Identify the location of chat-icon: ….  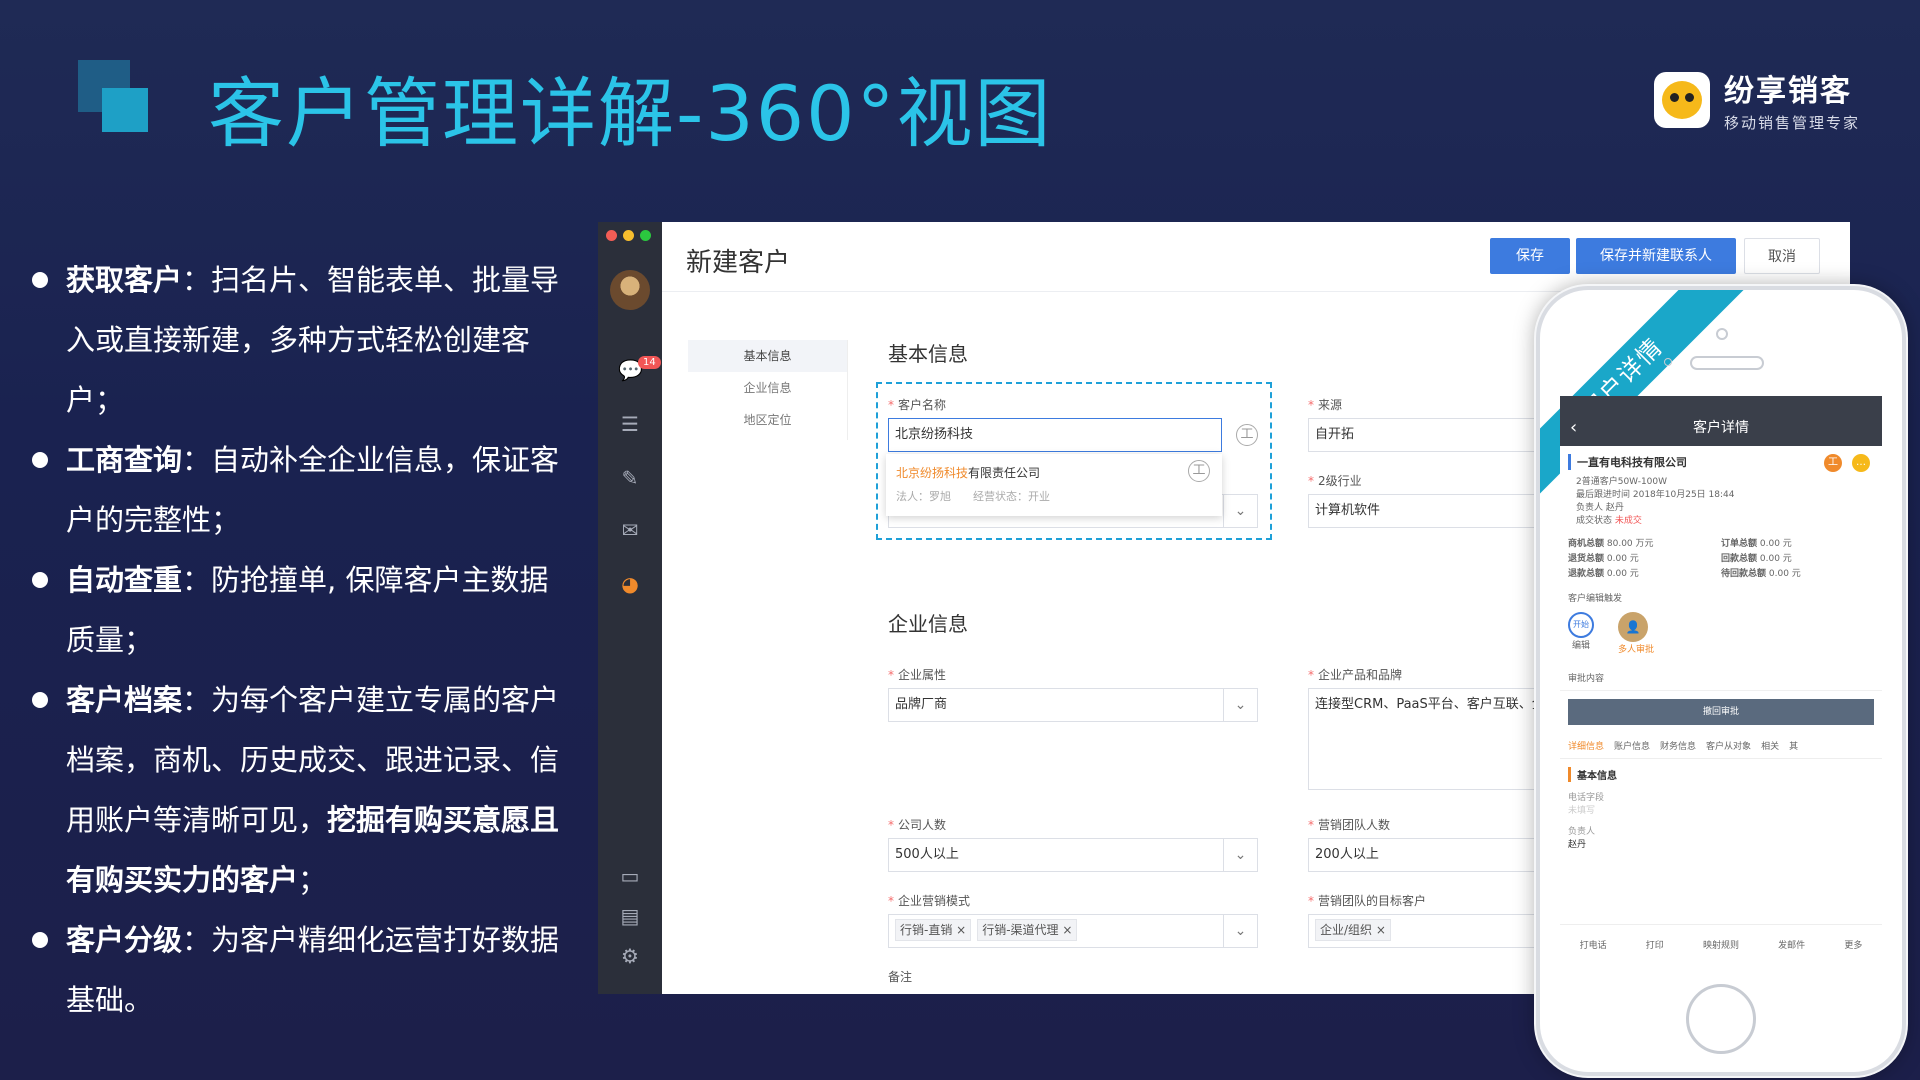
(1861, 463).